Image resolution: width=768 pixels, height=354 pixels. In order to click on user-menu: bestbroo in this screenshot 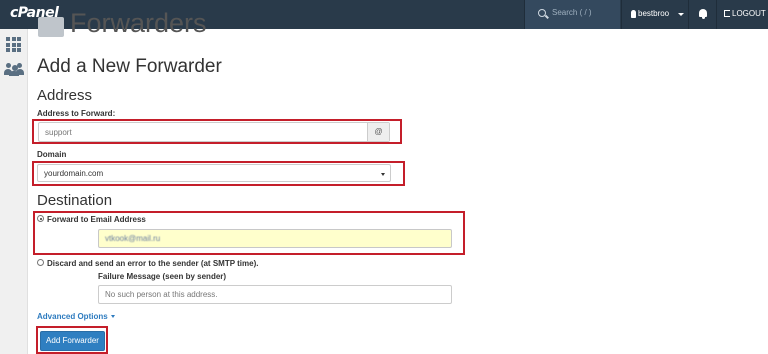, I will do `click(654, 14)`.